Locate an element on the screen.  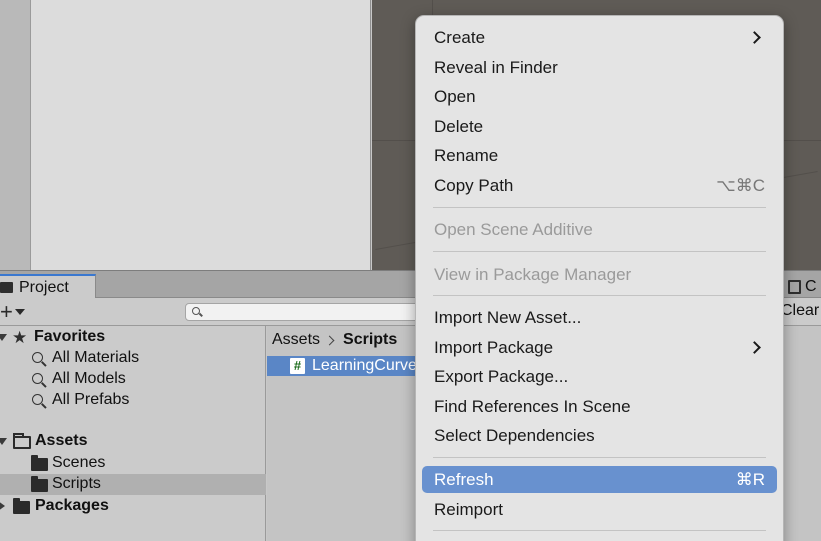
menu-item-label: Rename is located at coordinates (466, 155).